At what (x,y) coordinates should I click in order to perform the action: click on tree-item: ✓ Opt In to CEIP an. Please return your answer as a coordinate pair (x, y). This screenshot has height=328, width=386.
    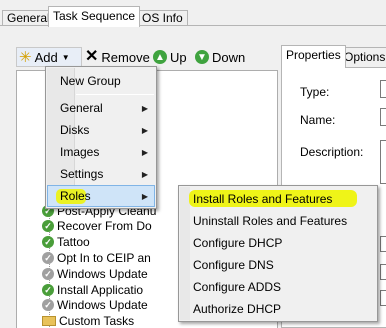
    Looking at the image, I should click on (96, 258).